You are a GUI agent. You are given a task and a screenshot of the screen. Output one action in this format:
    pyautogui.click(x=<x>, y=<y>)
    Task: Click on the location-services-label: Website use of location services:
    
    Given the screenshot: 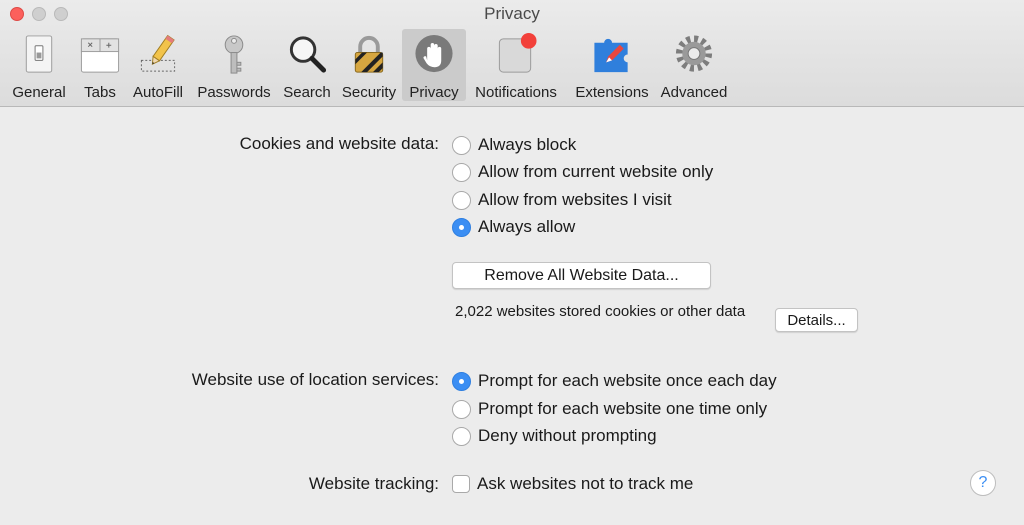 What is the action you would take?
    pyautogui.click(x=315, y=379)
    